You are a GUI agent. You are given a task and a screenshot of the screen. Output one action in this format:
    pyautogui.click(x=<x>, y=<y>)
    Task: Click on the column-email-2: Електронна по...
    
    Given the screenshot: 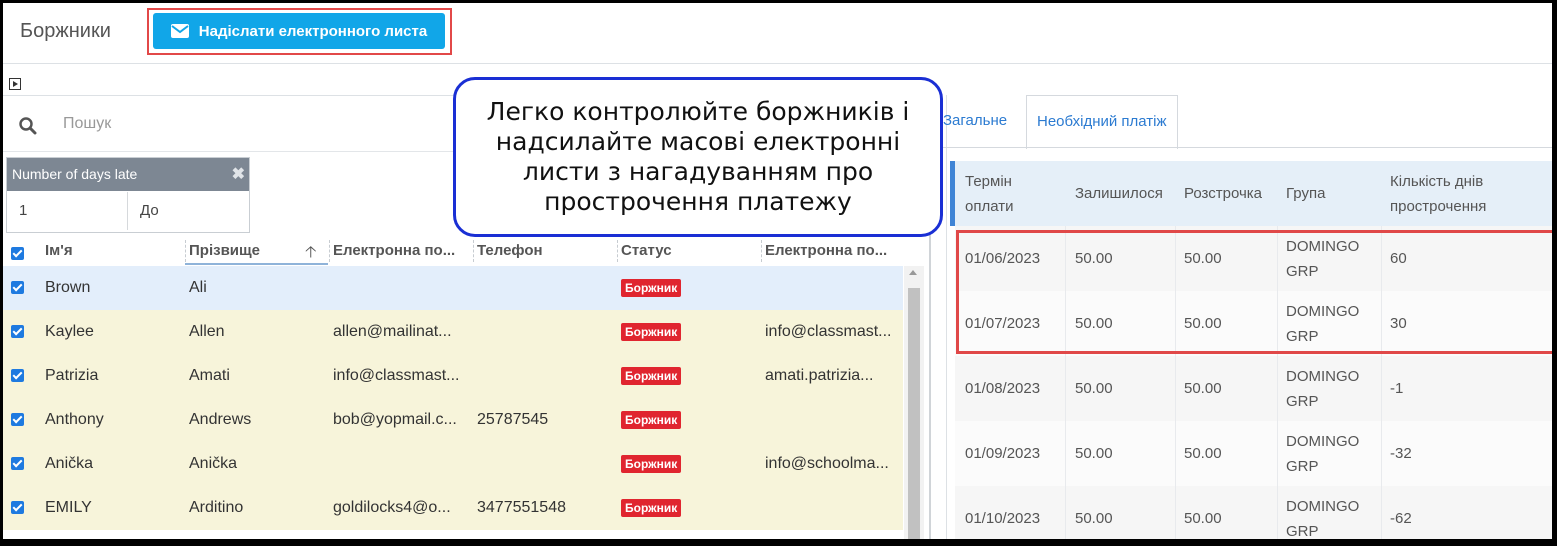 What is the action you would take?
    pyautogui.click(x=832, y=250)
    